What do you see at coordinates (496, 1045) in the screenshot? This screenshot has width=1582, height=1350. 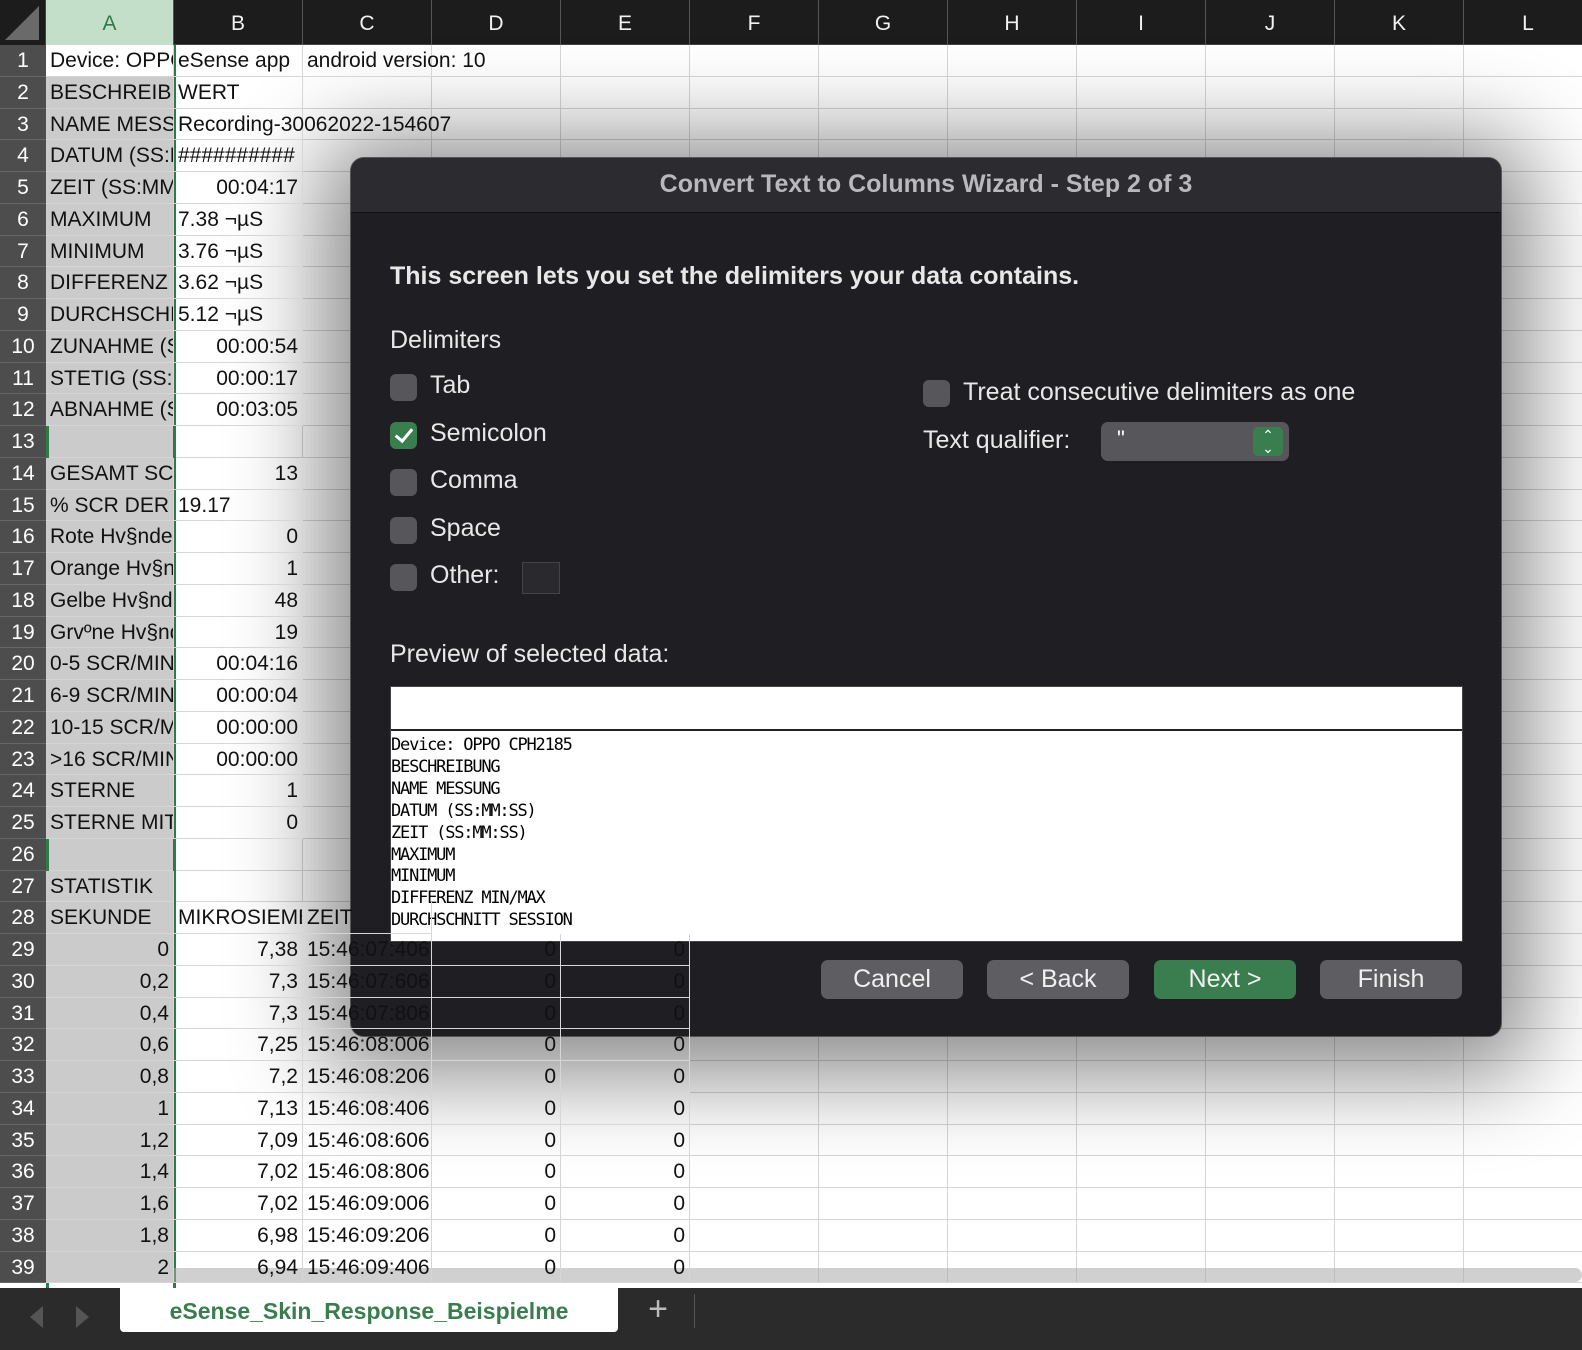 I see `cell-d32: 0` at bounding box center [496, 1045].